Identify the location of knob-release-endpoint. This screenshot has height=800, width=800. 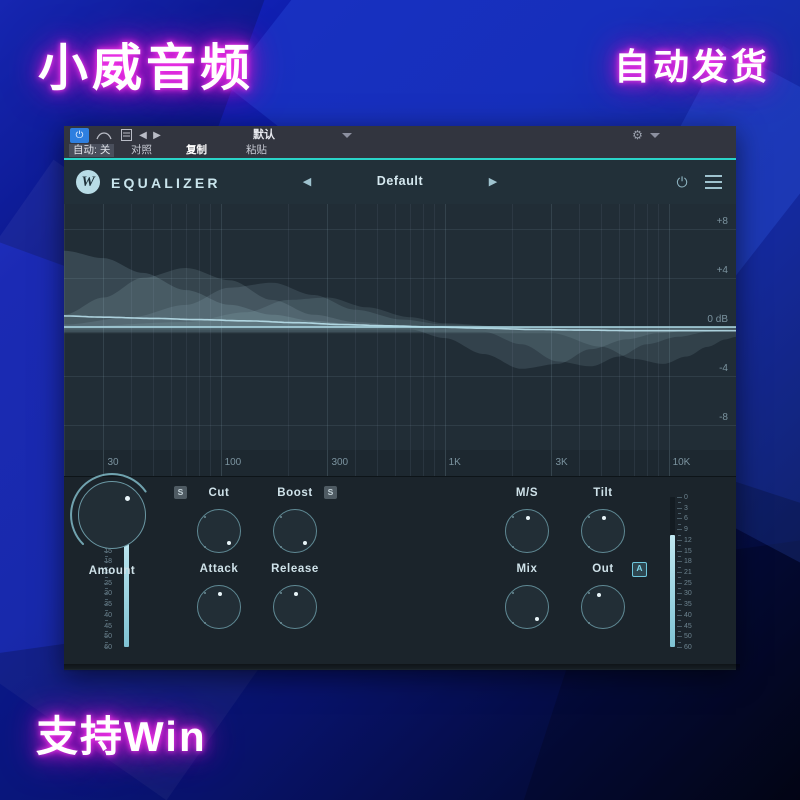
(281, 622).